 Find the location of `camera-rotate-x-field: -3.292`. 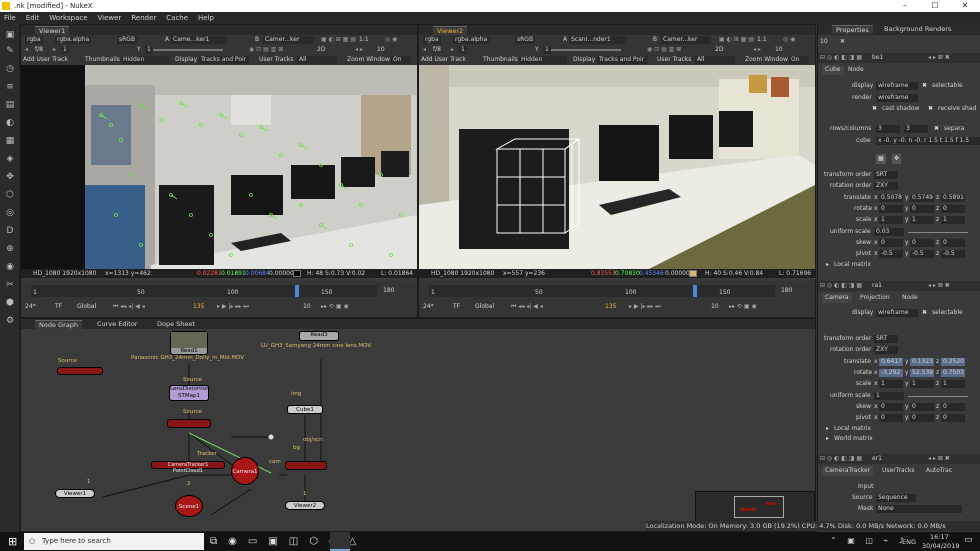

camera-rotate-x-field: -3.292 is located at coordinates (891, 373).